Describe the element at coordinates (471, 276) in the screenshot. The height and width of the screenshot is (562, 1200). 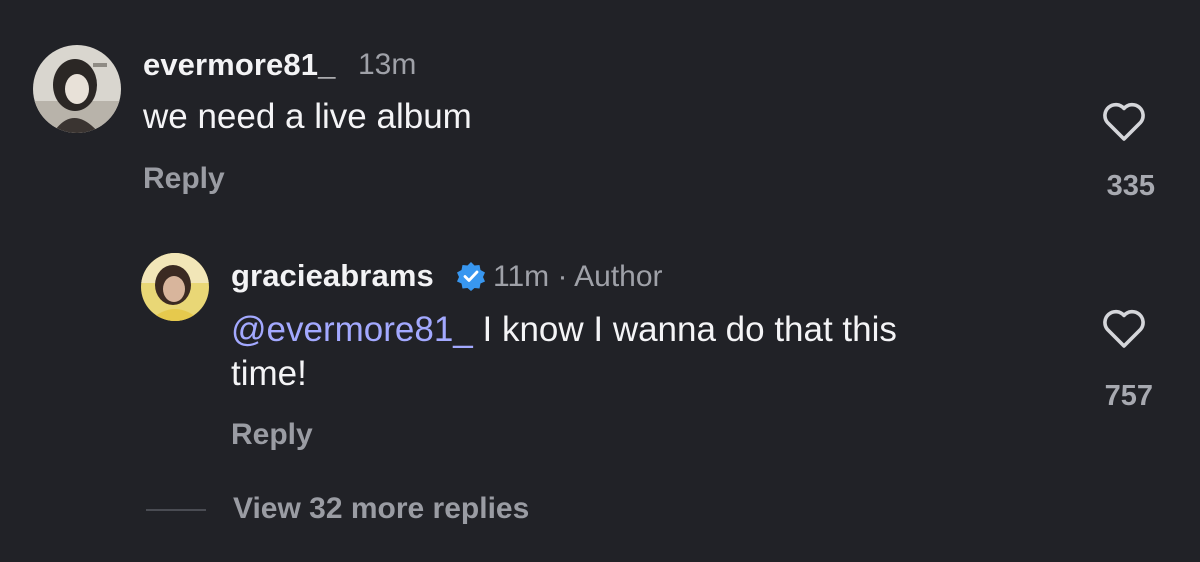
I see `verified-badge-icon` at that location.